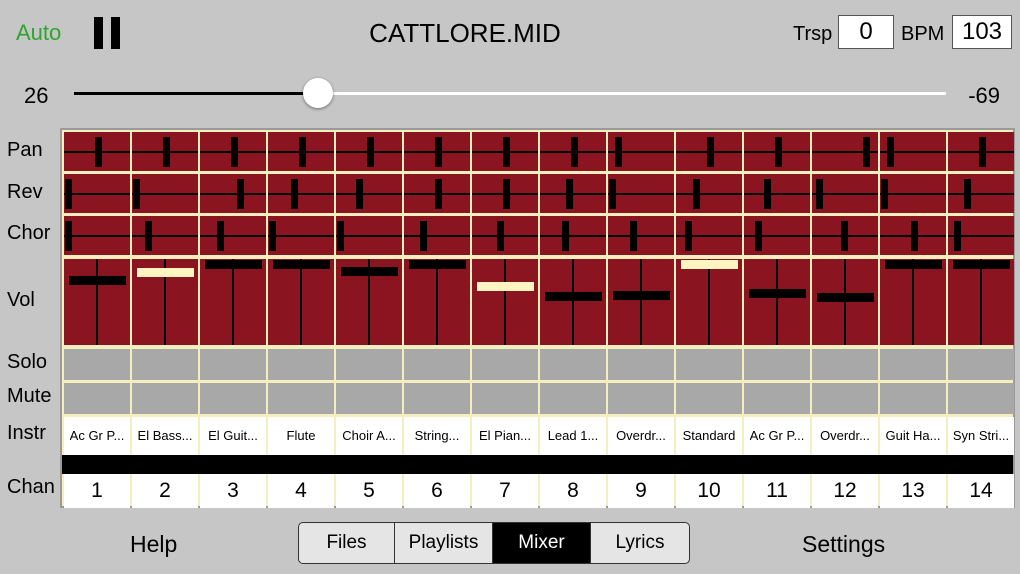 This screenshot has height=574, width=1020. What do you see at coordinates (542, 543) in the screenshot?
I see `tab-mixer: Mixer` at bounding box center [542, 543].